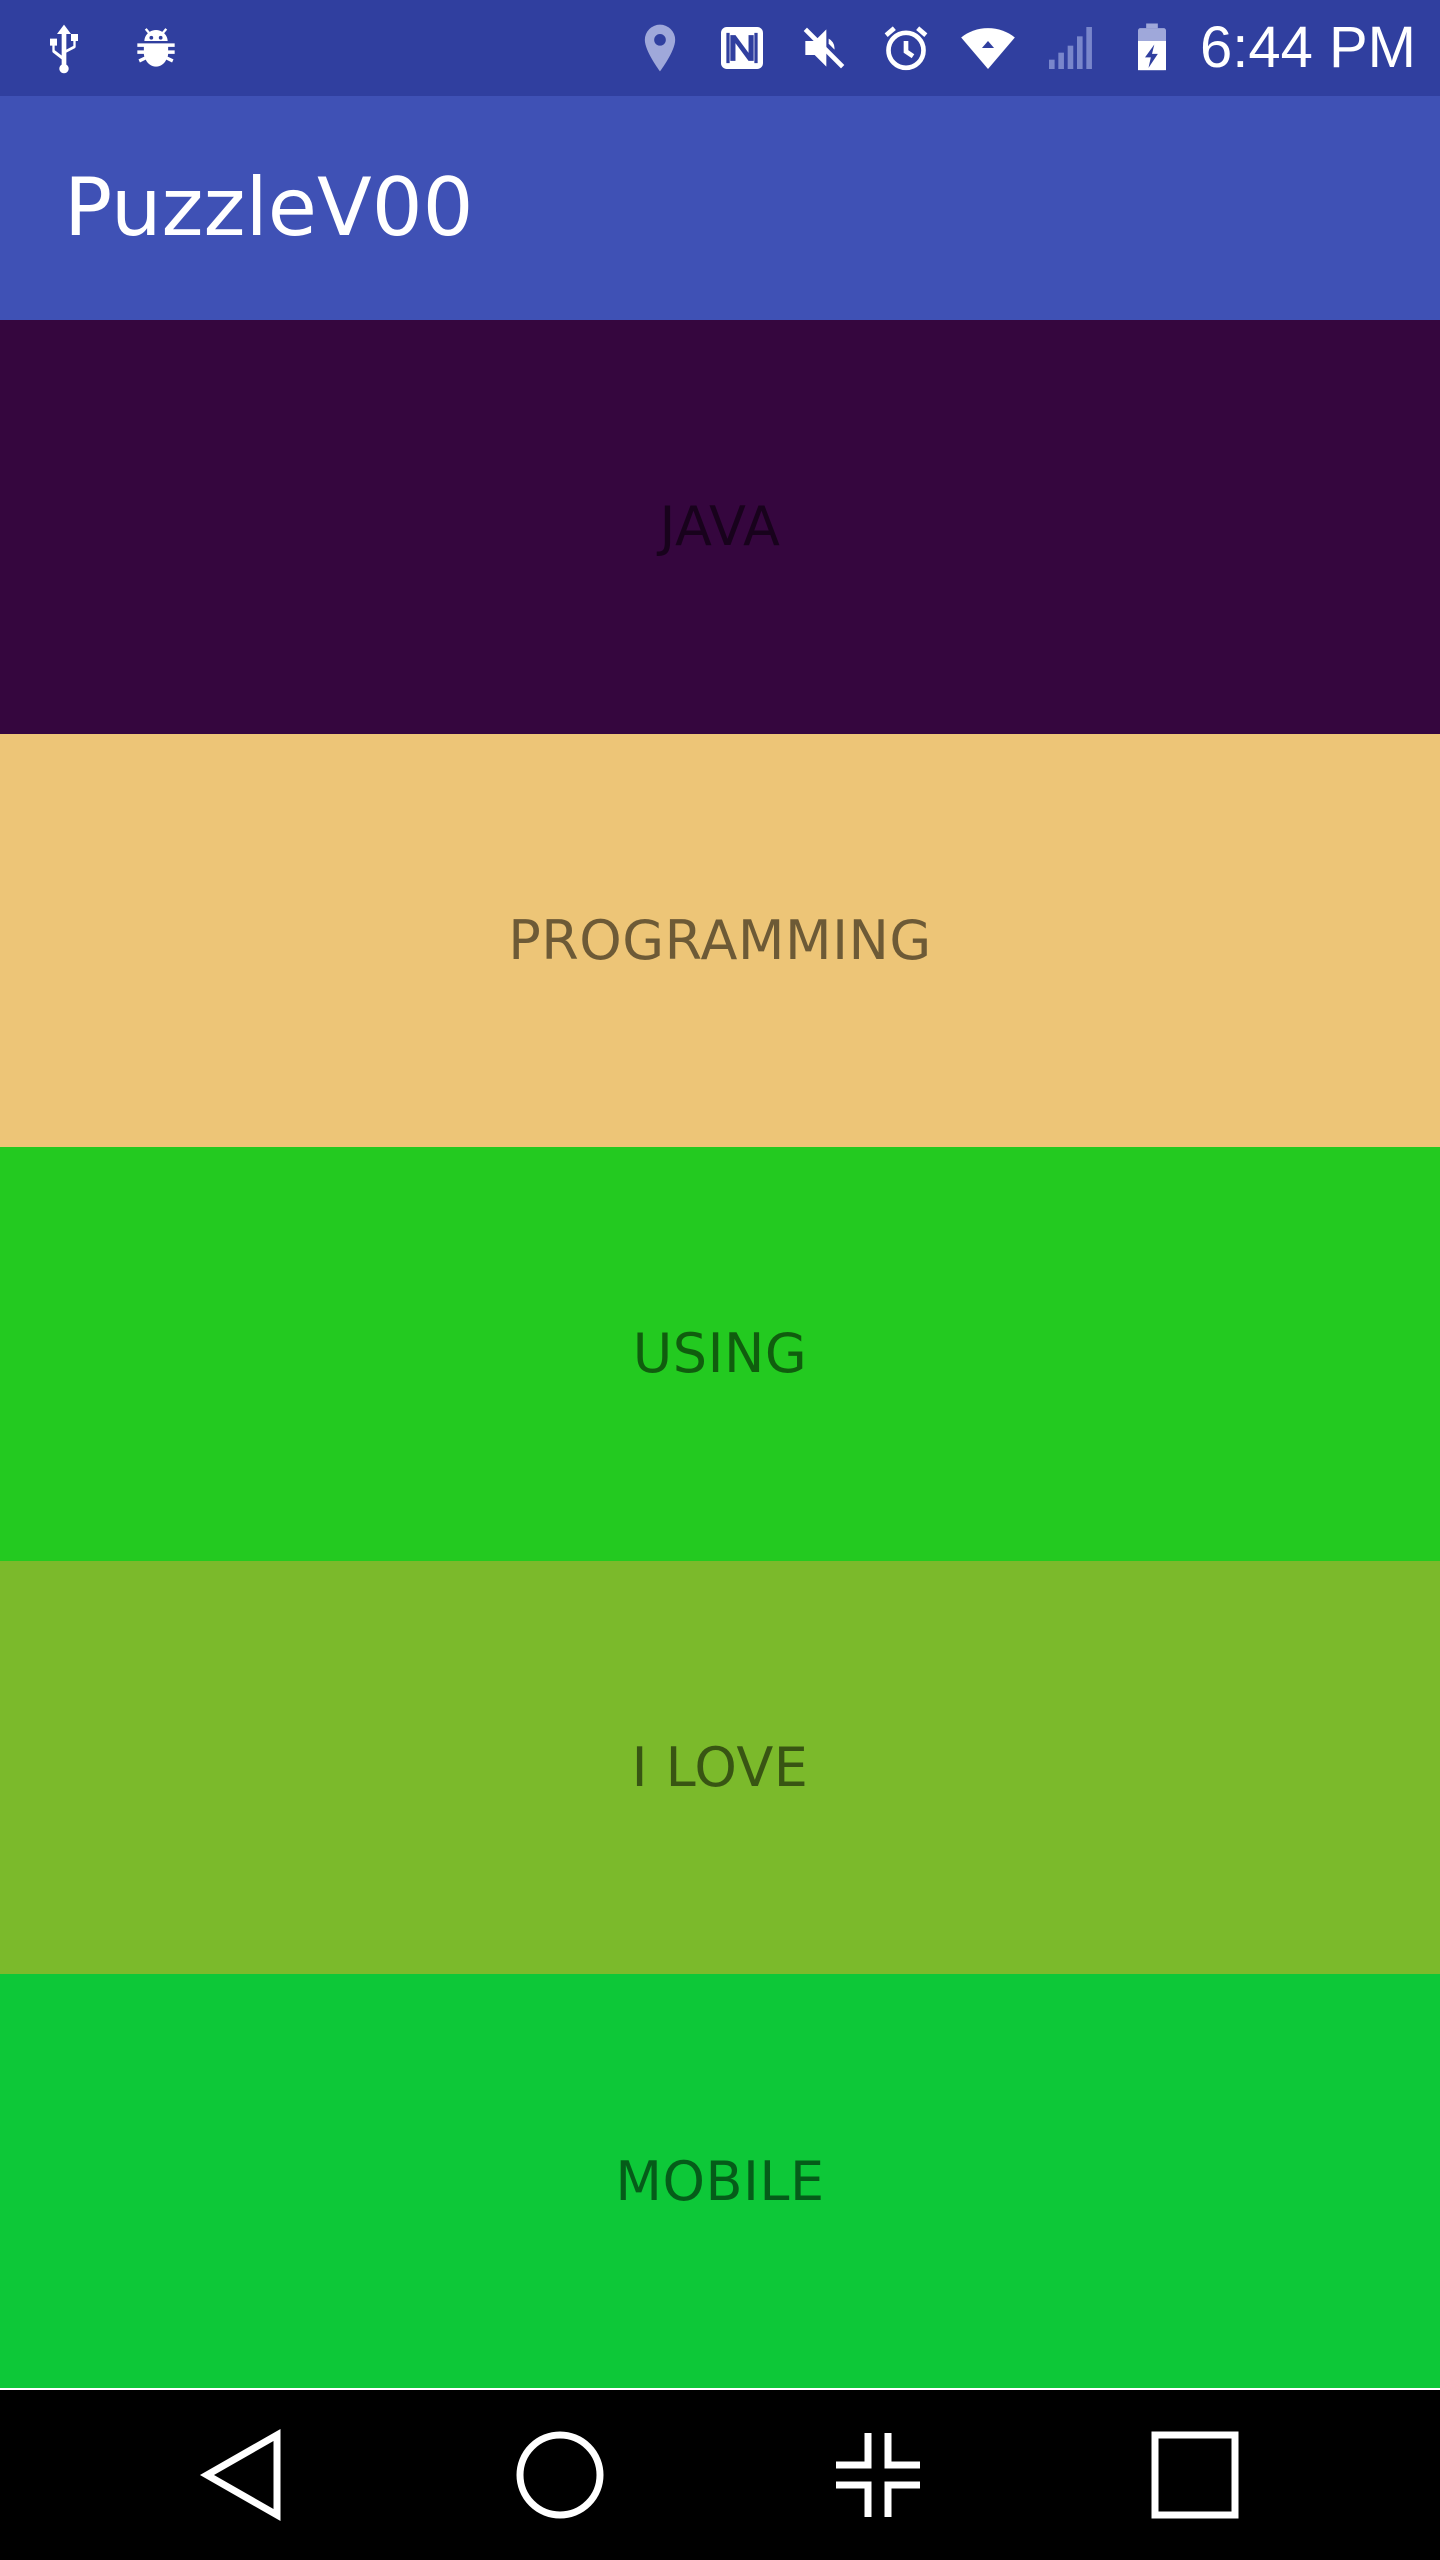  I want to click on usb-icon, so click(64, 48).